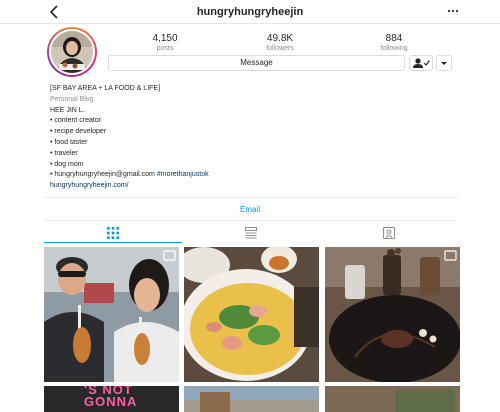  I want to click on bio-category: Personal Blog, so click(72, 99).